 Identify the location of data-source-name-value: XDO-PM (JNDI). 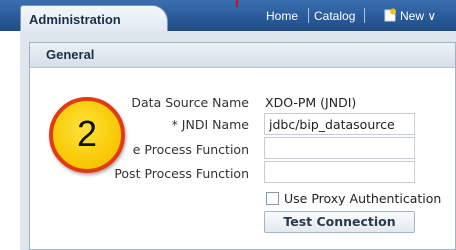
(311, 102).